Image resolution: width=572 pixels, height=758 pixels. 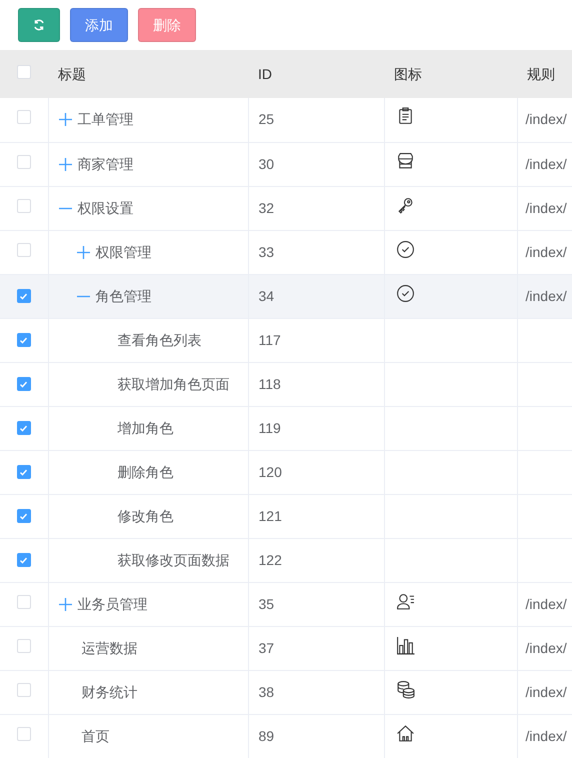 I want to click on id-cell: 89, so click(x=266, y=736).